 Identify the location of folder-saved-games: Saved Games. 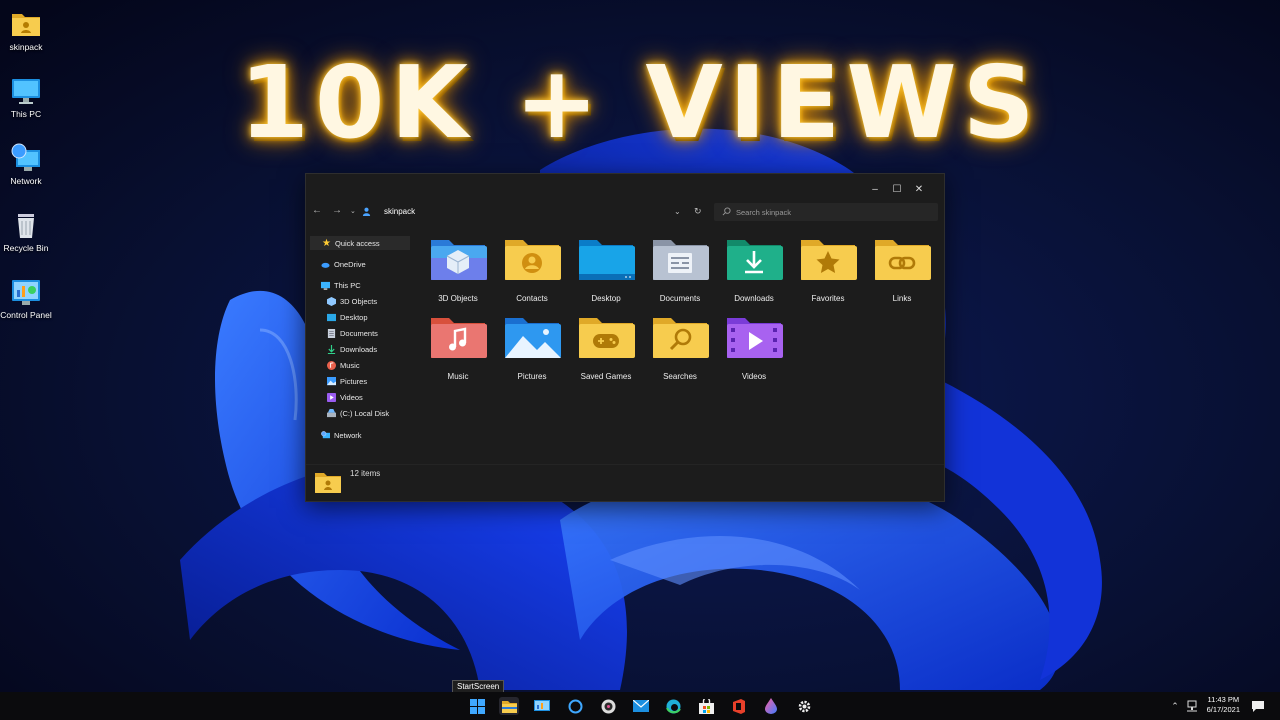
(606, 353).